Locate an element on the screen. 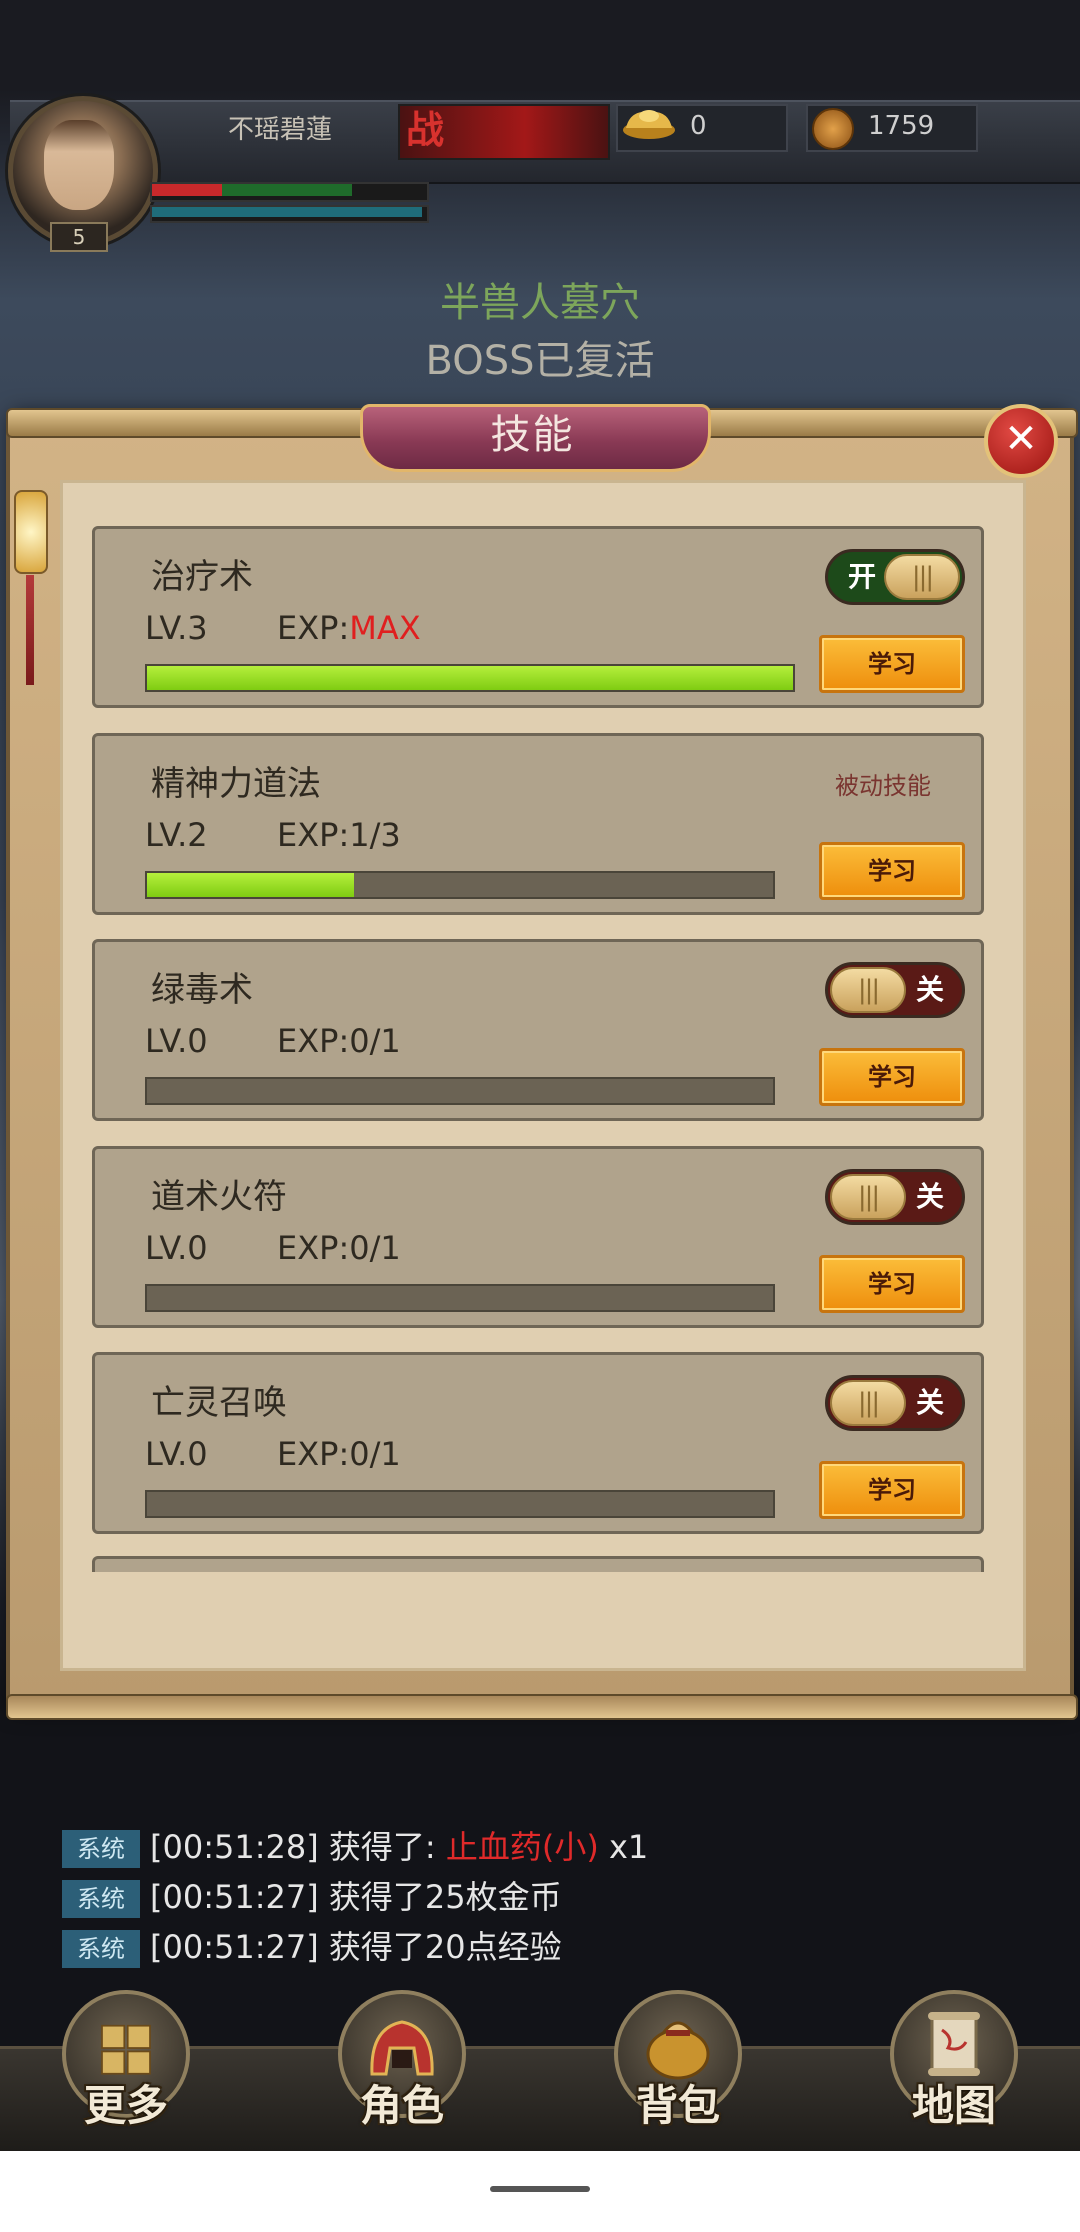 The image size is (1080, 2232). lantern-tassel is located at coordinates (30, 630).